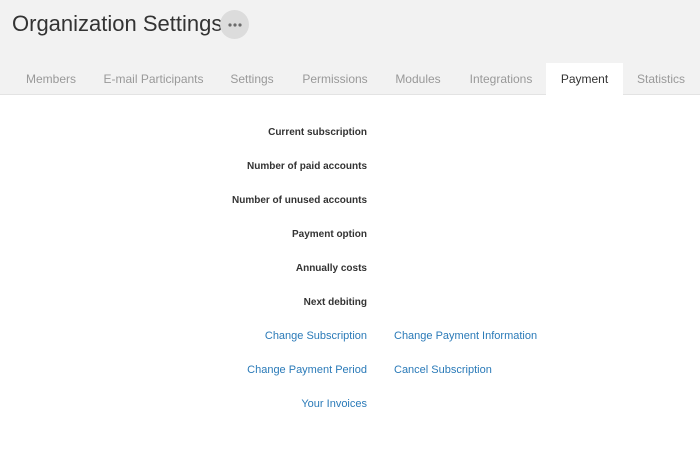 The image size is (700, 450). I want to click on tab-permissions: Permissions, so click(335, 79).